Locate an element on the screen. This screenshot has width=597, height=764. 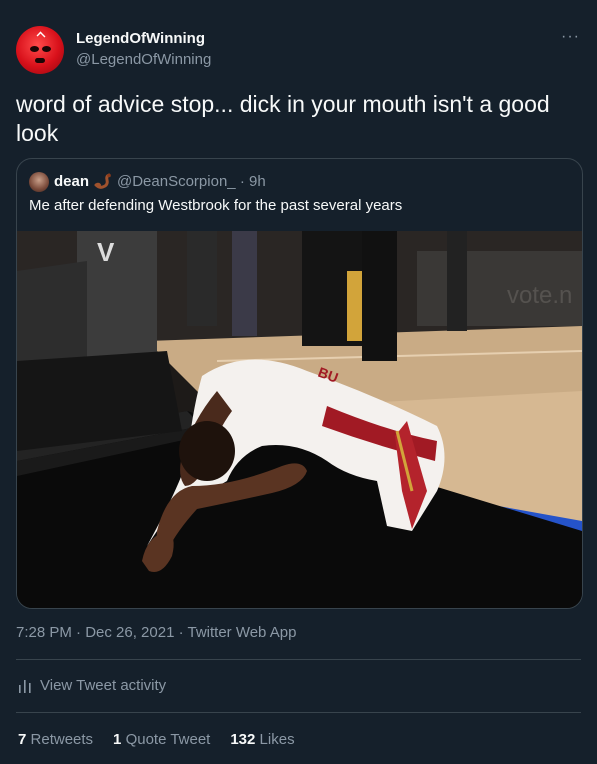
mask-mouth is located at coordinates (40, 60).